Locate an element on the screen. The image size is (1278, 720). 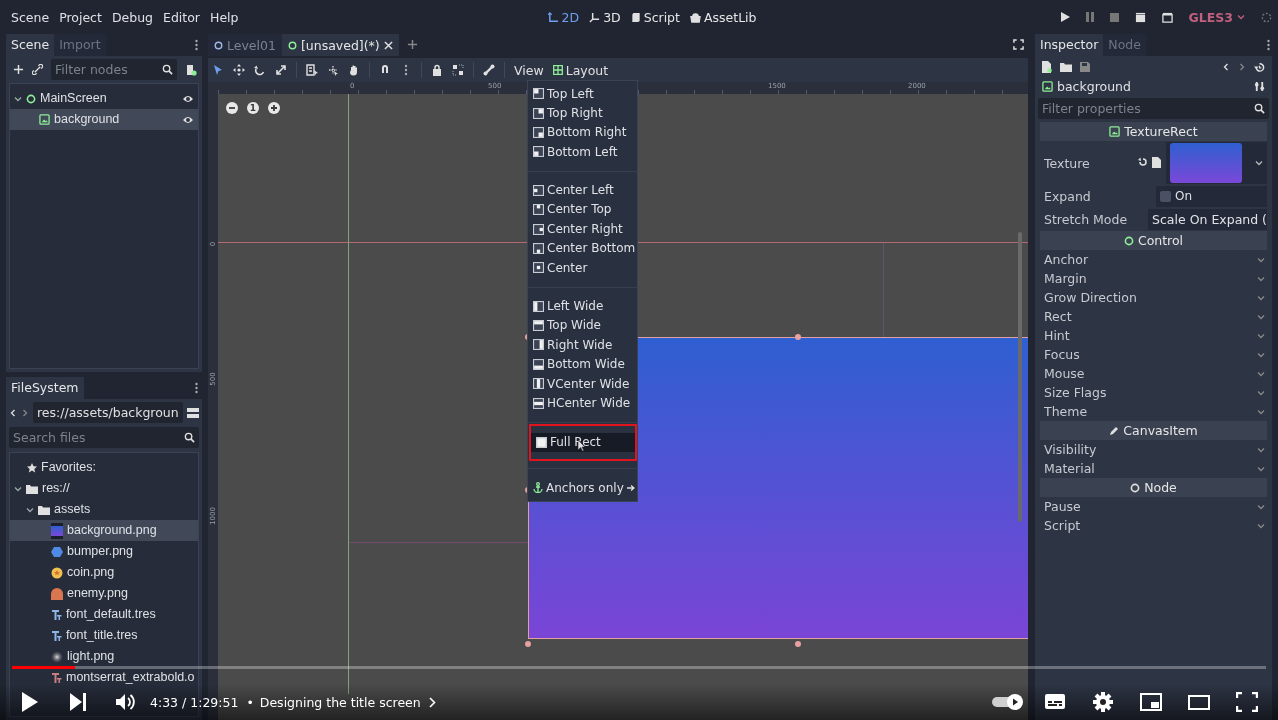
section-header: Node is located at coordinates (1153, 487).